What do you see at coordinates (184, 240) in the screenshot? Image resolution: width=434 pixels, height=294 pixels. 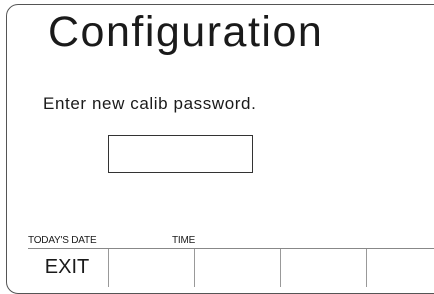 I see `time-label: TIME` at bounding box center [184, 240].